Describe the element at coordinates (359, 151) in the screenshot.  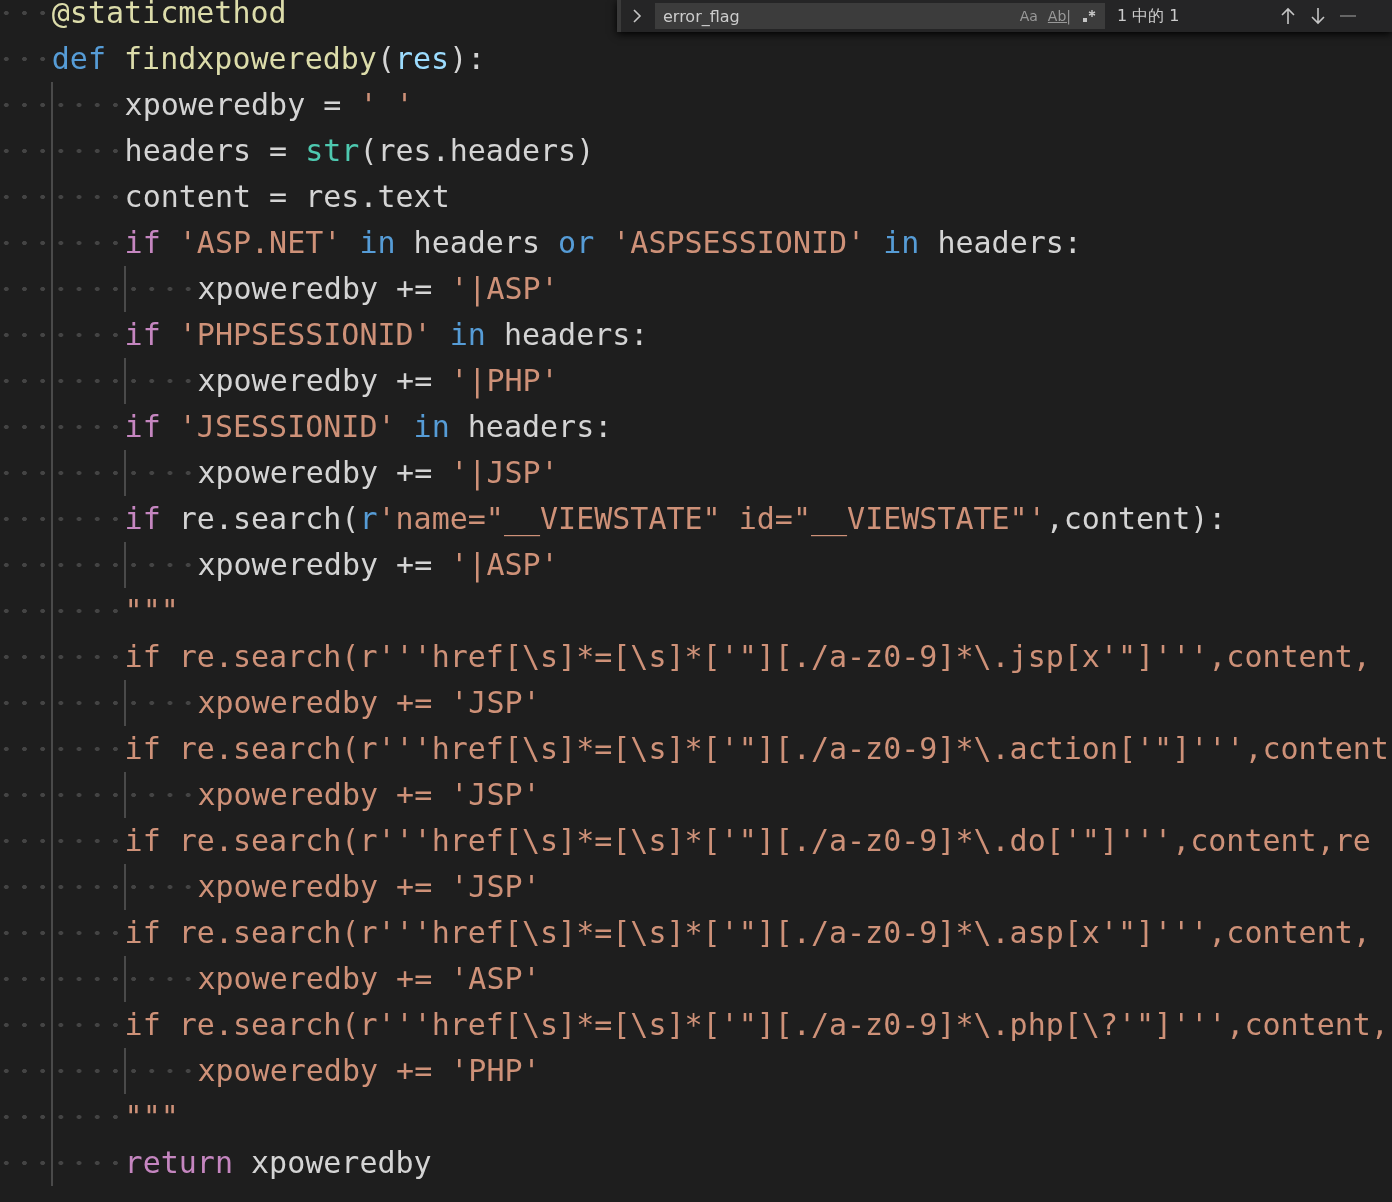
I see `code-line: headers = str(res.headers)` at that location.